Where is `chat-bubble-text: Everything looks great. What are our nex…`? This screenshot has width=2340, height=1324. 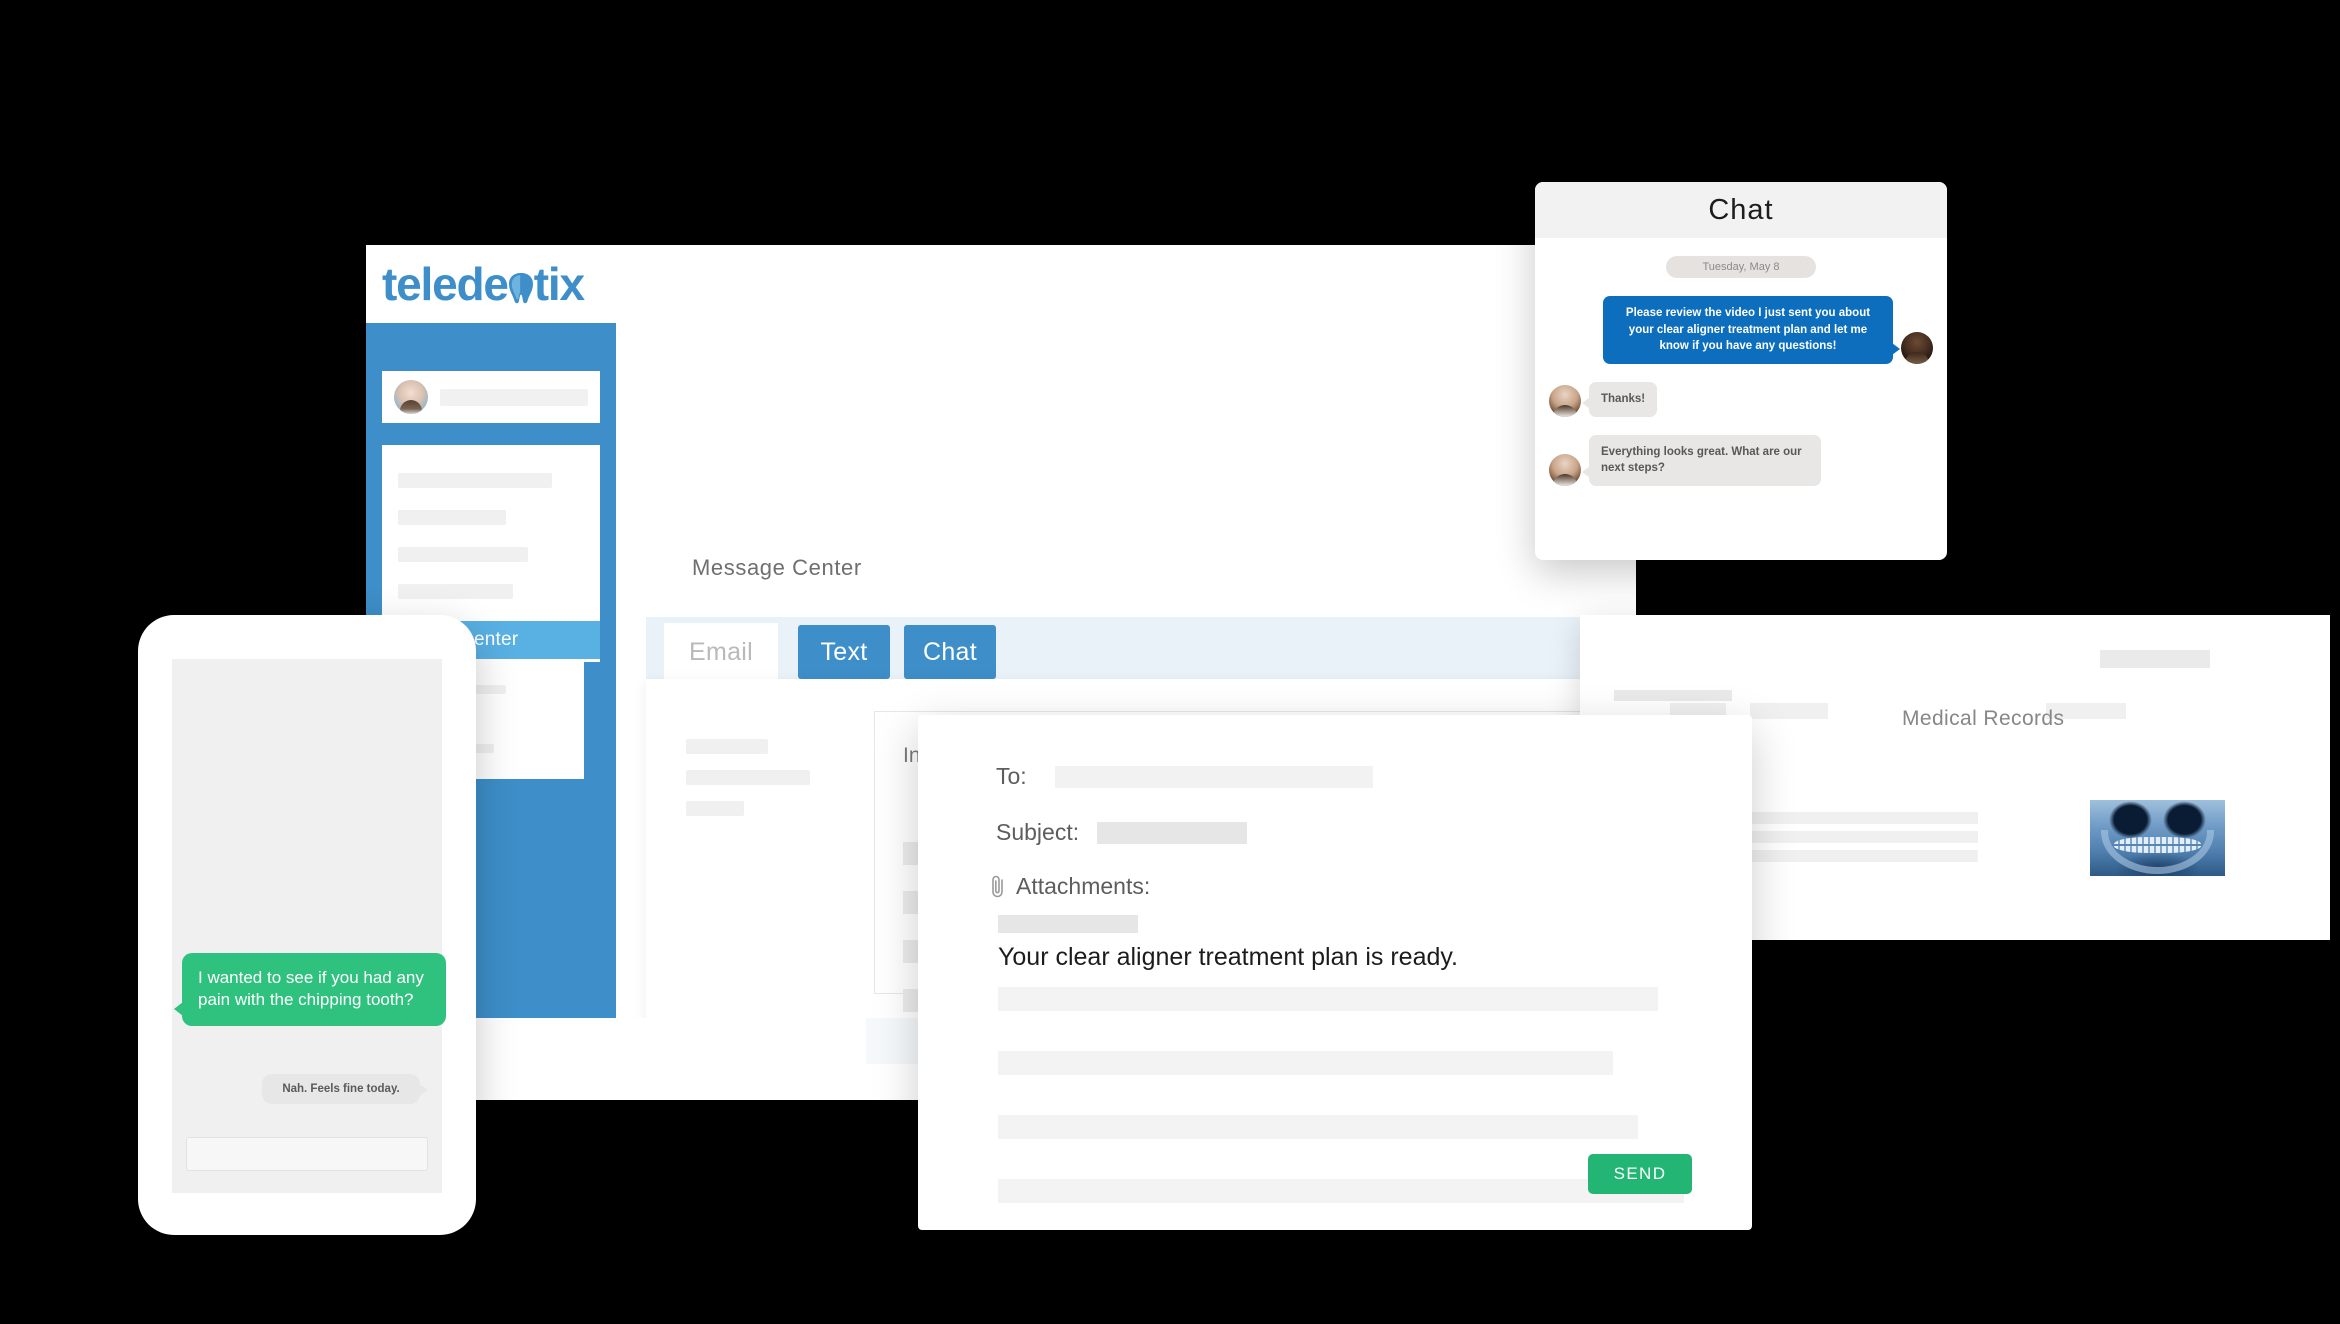 chat-bubble-text: Everything looks great. What are our nex… is located at coordinates (1701, 460).